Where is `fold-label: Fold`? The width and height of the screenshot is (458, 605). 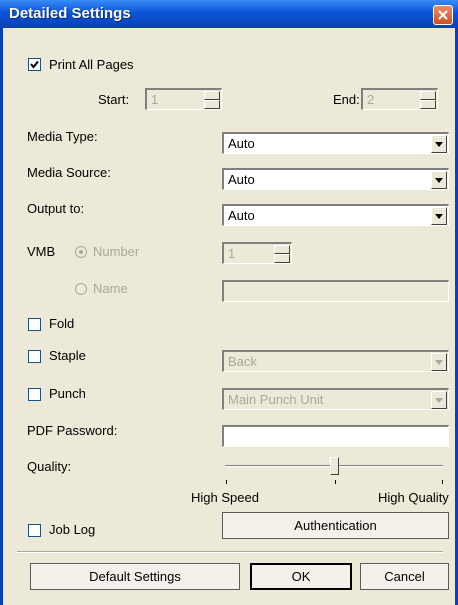
fold-label: Fold is located at coordinates (62, 323).